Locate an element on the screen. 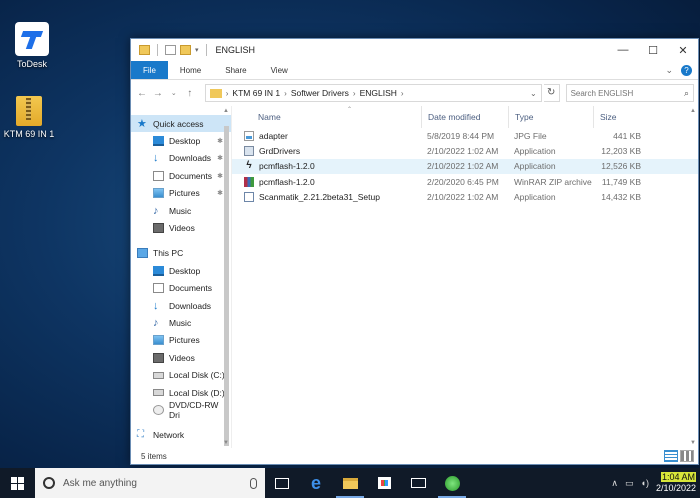 The height and width of the screenshot is (498, 700). store-button is located at coordinates (384, 483).